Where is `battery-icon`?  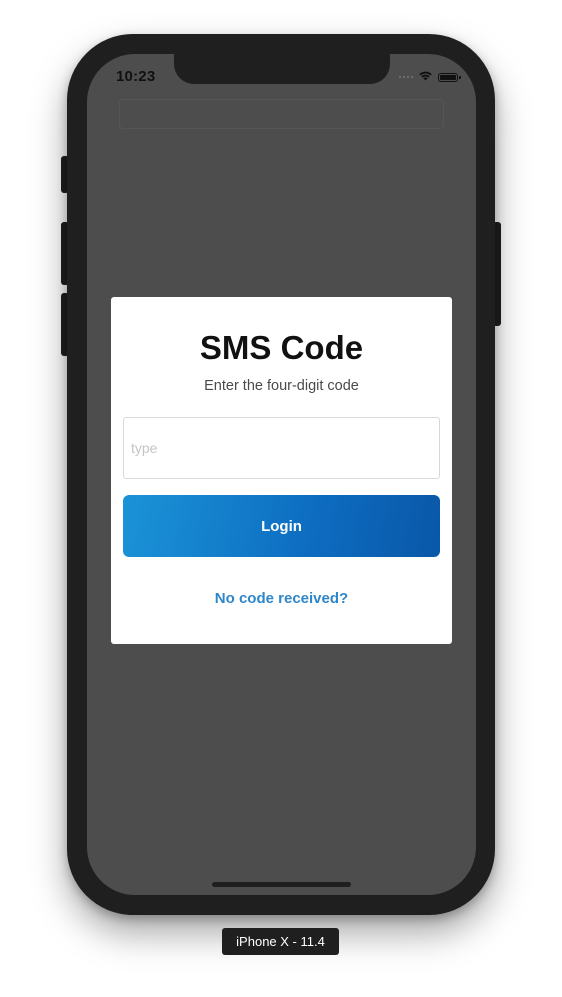 battery-icon is located at coordinates (449, 77).